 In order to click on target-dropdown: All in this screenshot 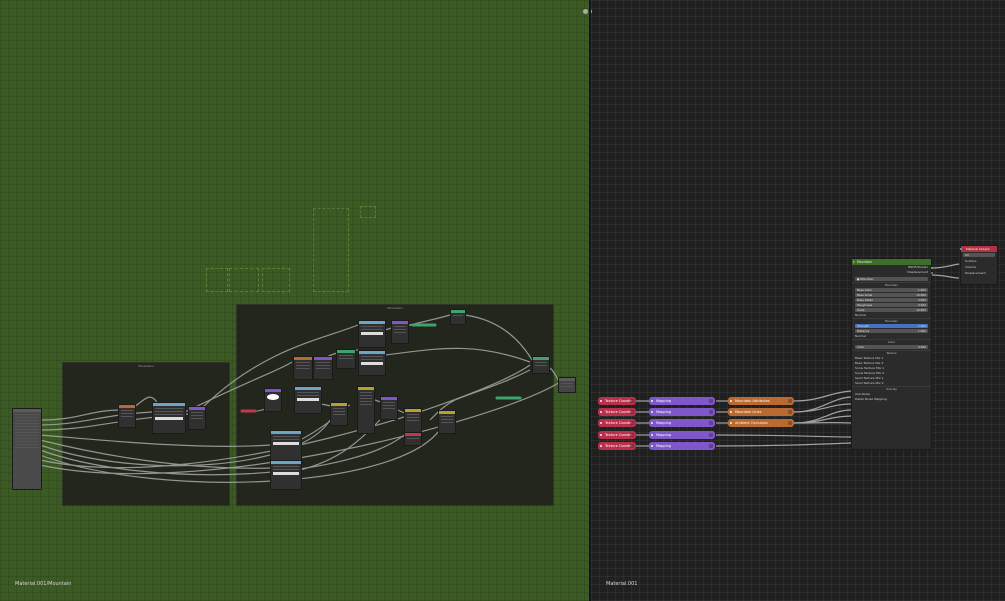, I will do `click(979, 255)`.